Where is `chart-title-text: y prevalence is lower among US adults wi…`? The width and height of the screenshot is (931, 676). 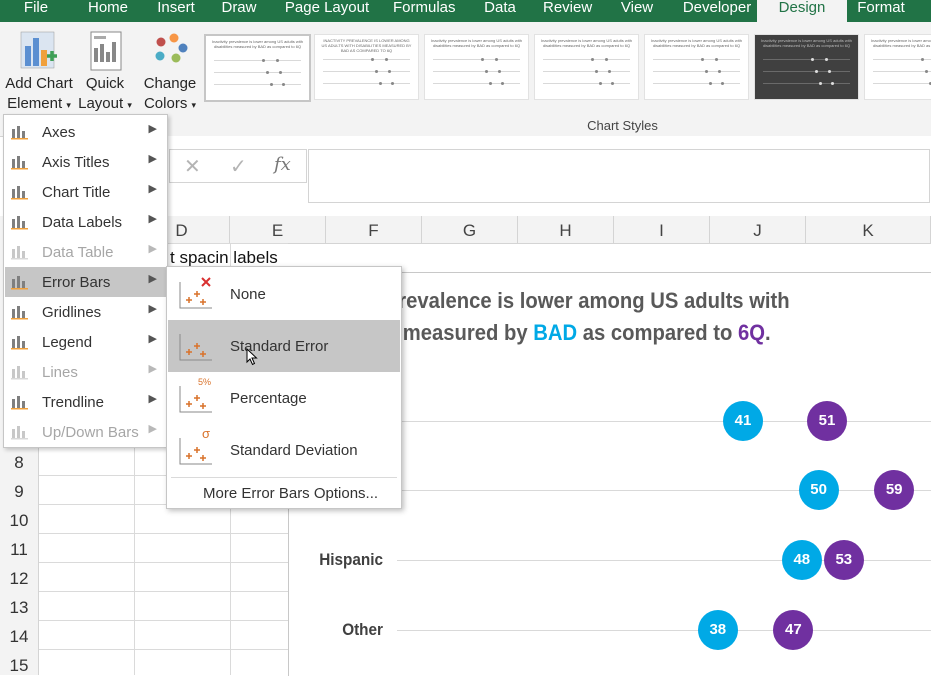 chart-title-text: y prevalence is lower among US adults wi… is located at coordinates (579, 300).